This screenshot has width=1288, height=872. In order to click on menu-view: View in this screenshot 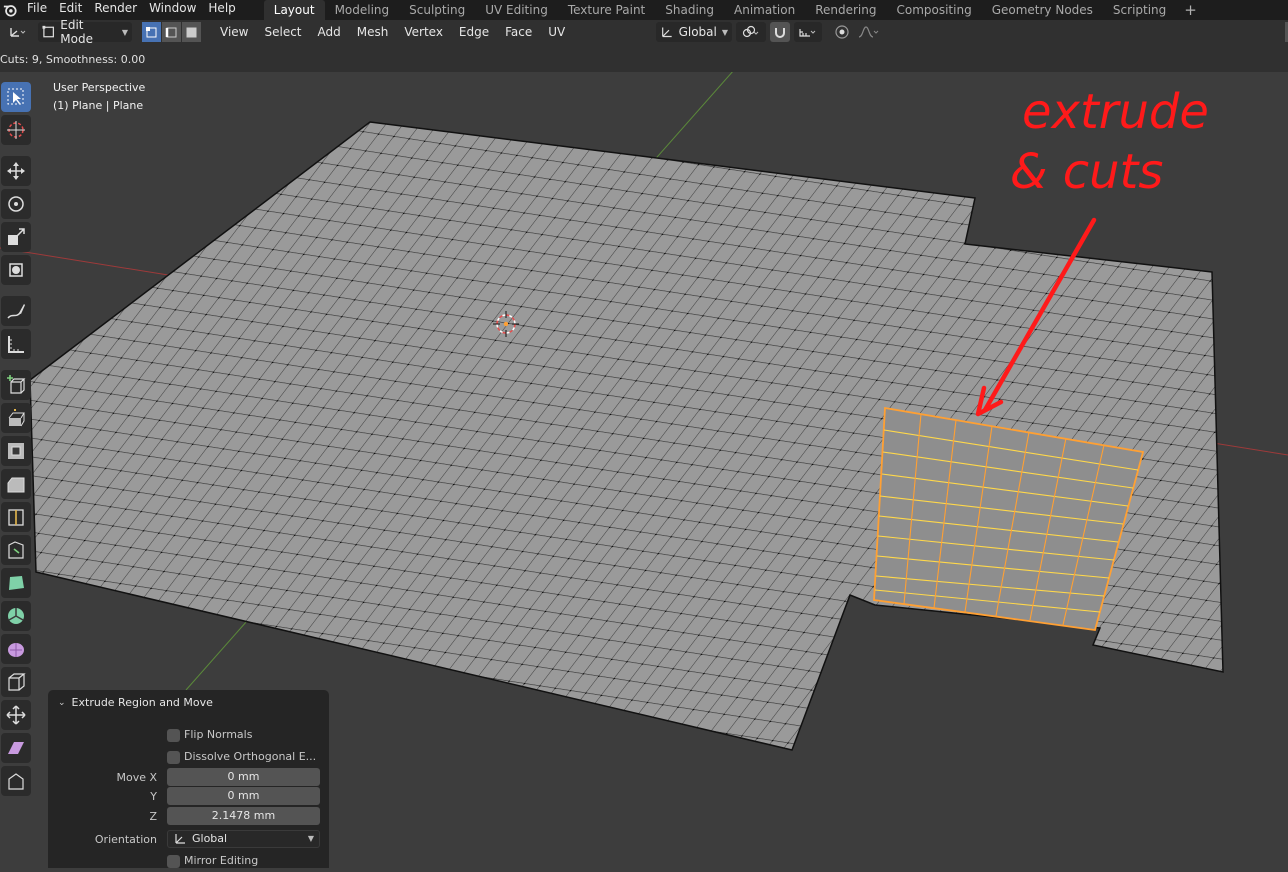, I will do `click(234, 32)`.